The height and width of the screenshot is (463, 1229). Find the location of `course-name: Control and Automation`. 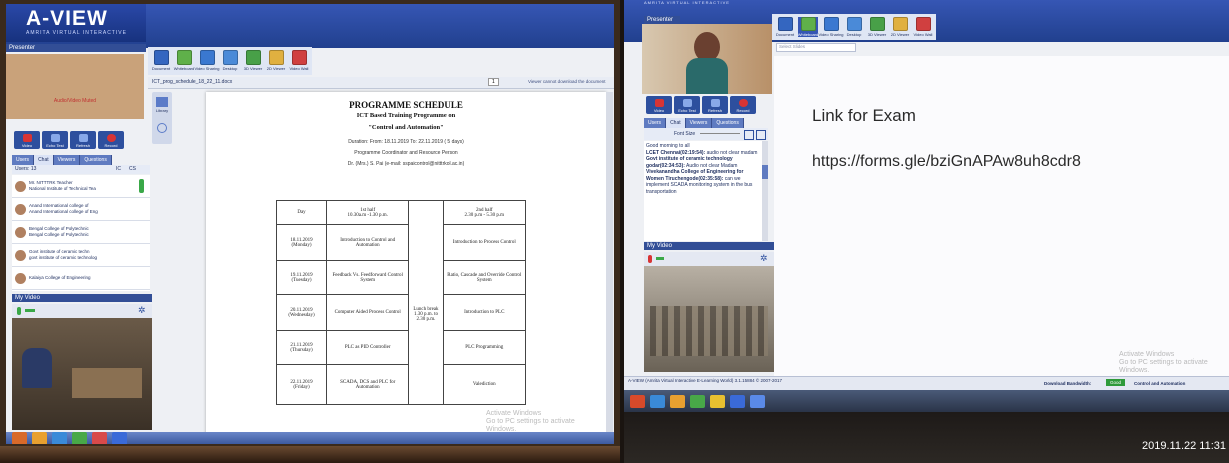

course-name: Control and Automation is located at coordinates (1160, 383).